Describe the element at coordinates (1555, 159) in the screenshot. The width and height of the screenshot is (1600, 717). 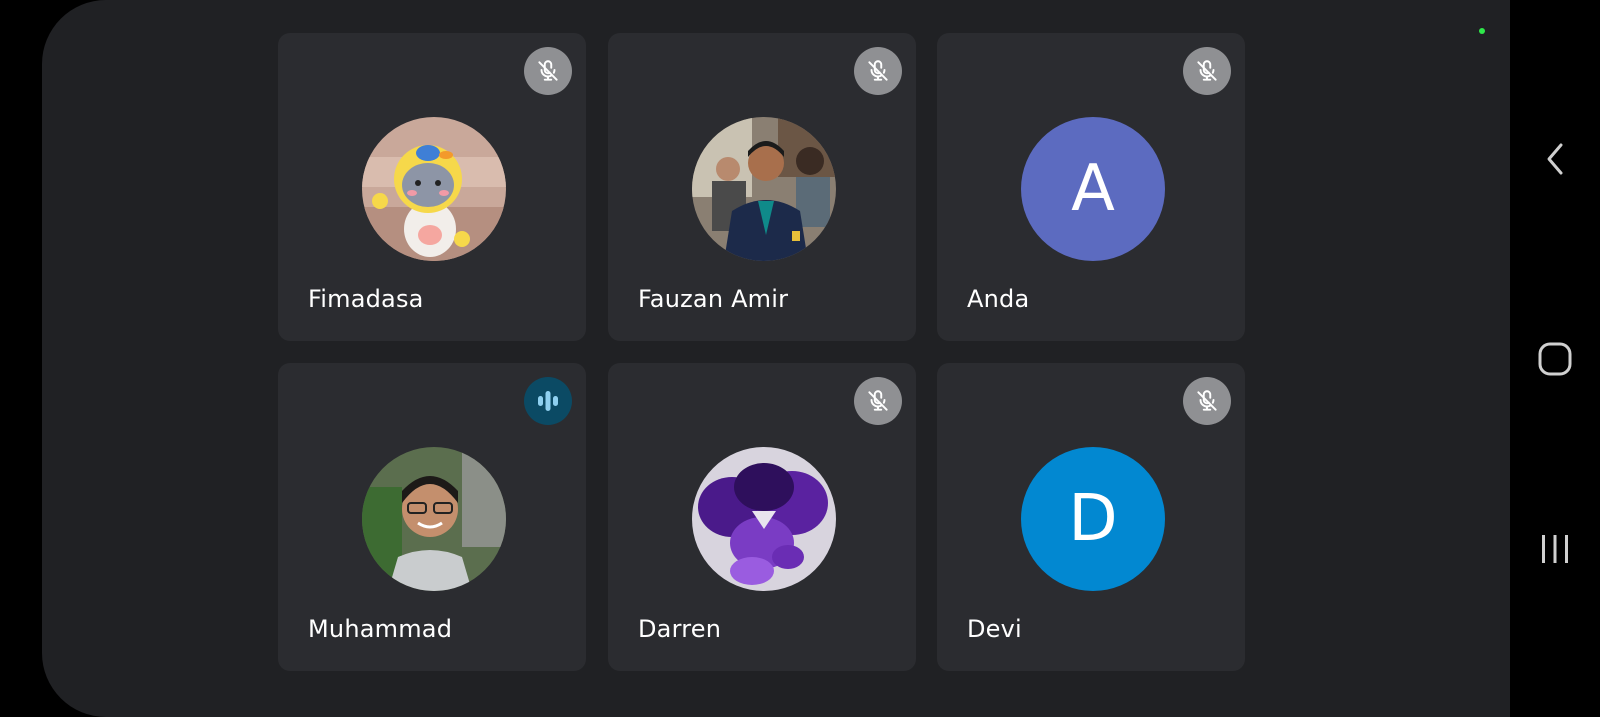
I see `back-chevron-icon` at that location.